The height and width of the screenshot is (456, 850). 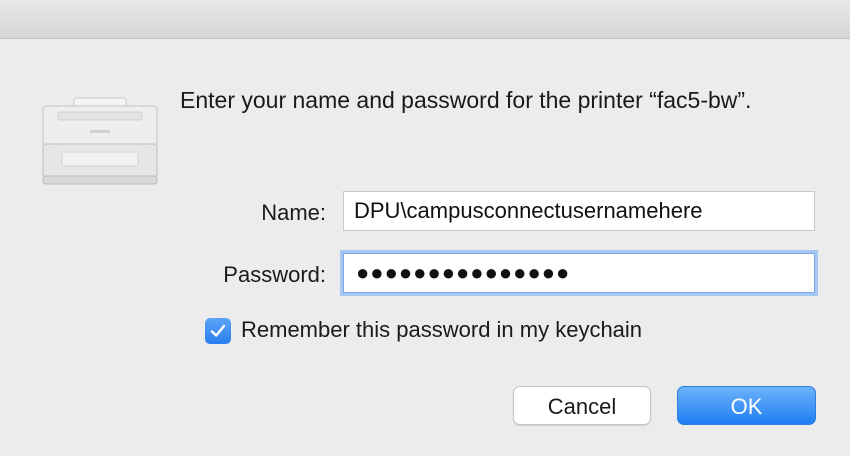 What do you see at coordinates (425, 19) in the screenshot?
I see `dialog-titlebar` at bounding box center [425, 19].